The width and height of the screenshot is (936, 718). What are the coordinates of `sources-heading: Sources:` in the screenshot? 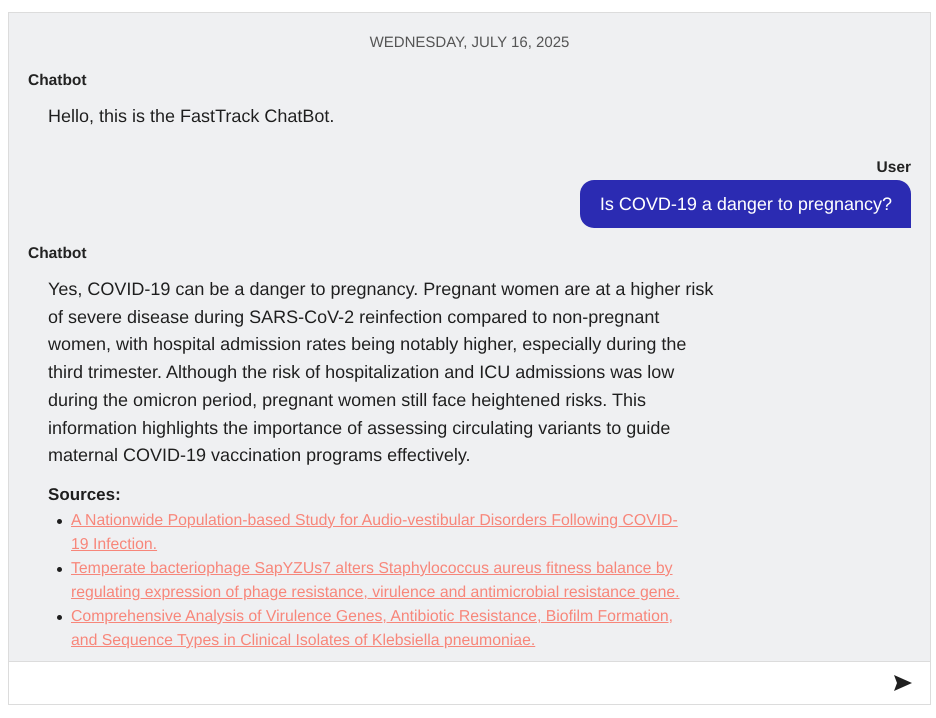 It's located at (85, 495).